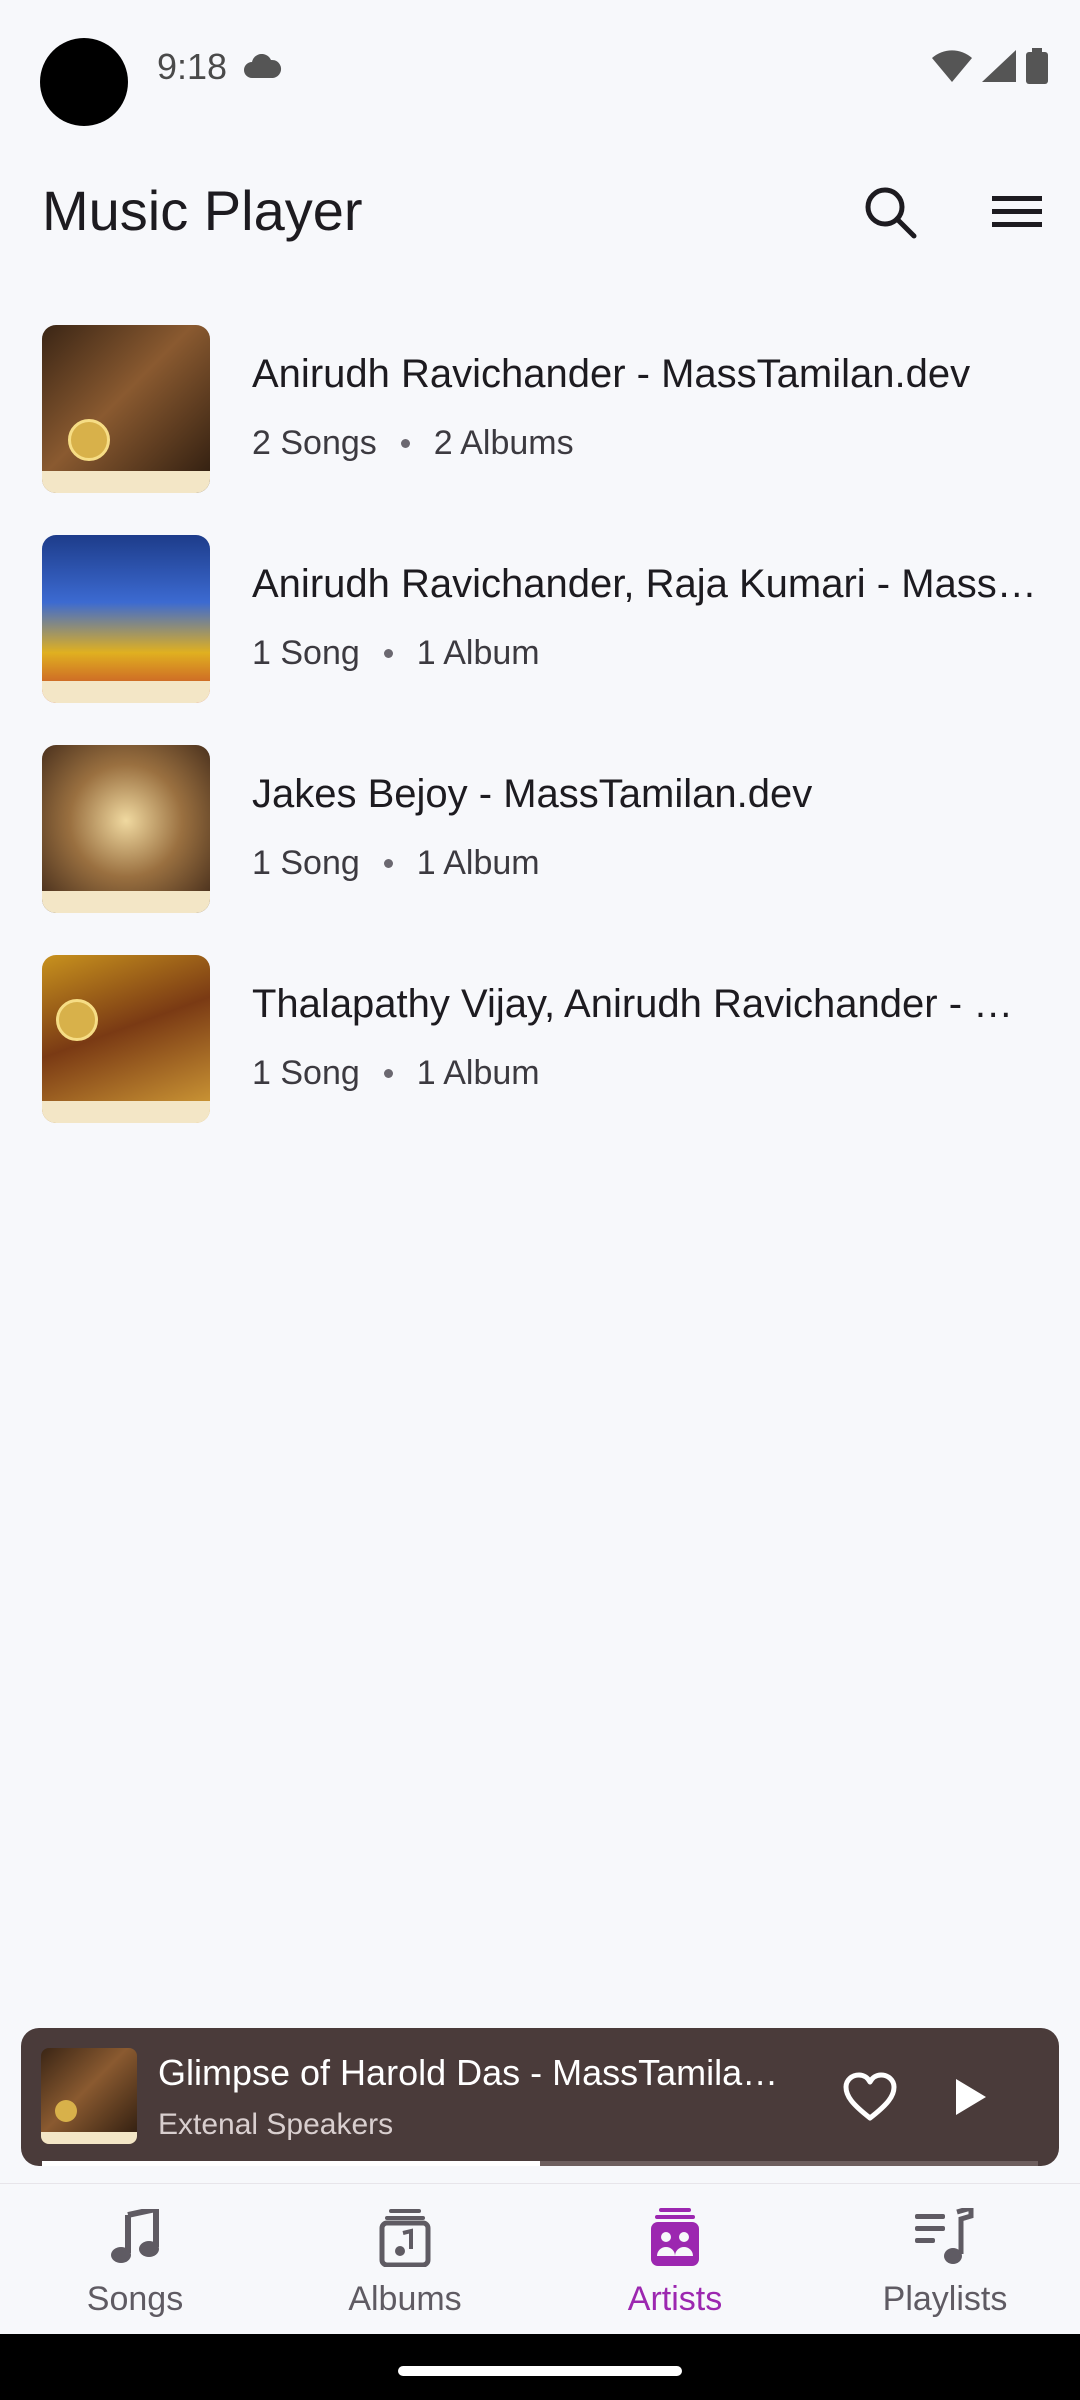 Image resolution: width=1080 pixels, height=2400 pixels. I want to click on nav-playlists: Playlists, so click(945, 2259).